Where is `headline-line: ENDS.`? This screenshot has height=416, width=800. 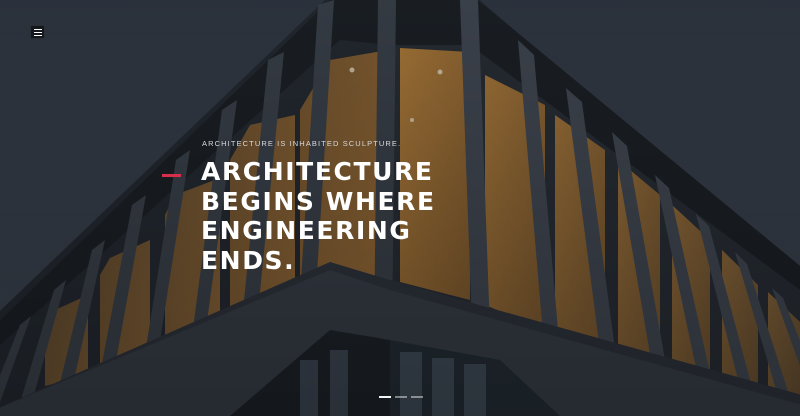 headline-line: ENDS. is located at coordinates (248, 260).